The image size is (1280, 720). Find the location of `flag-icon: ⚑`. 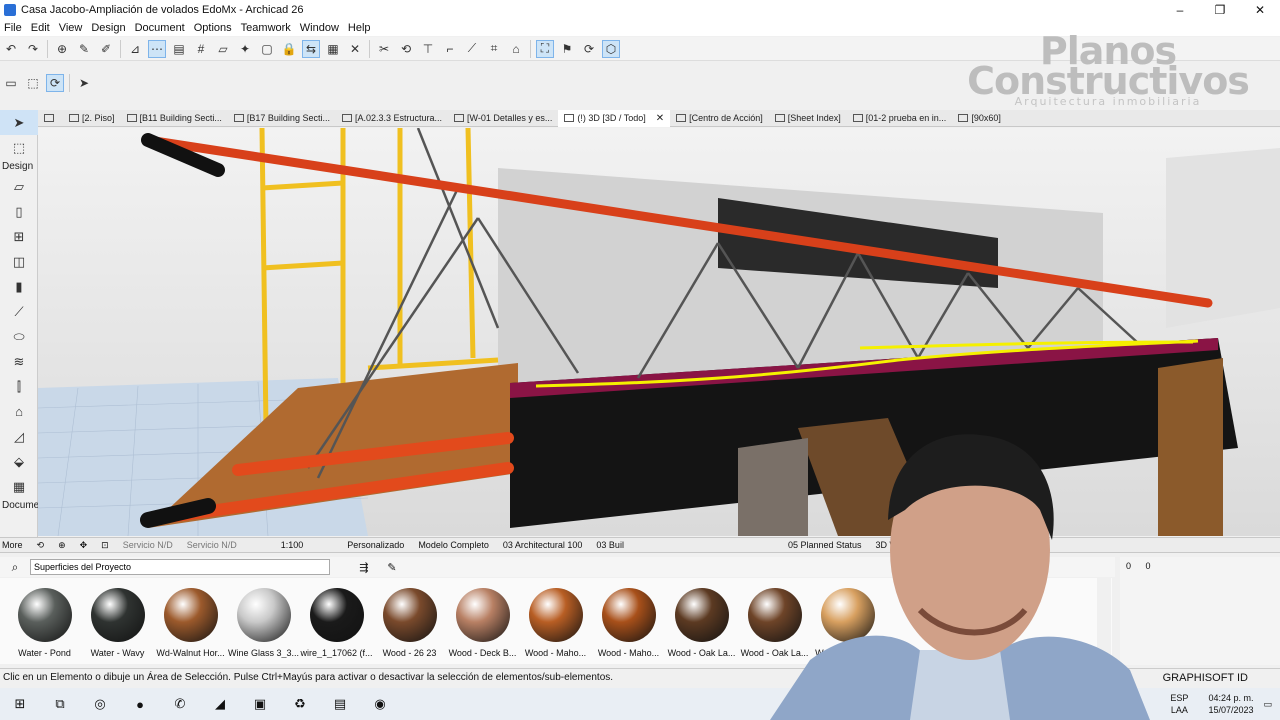

flag-icon: ⚑ is located at coordinates (567, 49).